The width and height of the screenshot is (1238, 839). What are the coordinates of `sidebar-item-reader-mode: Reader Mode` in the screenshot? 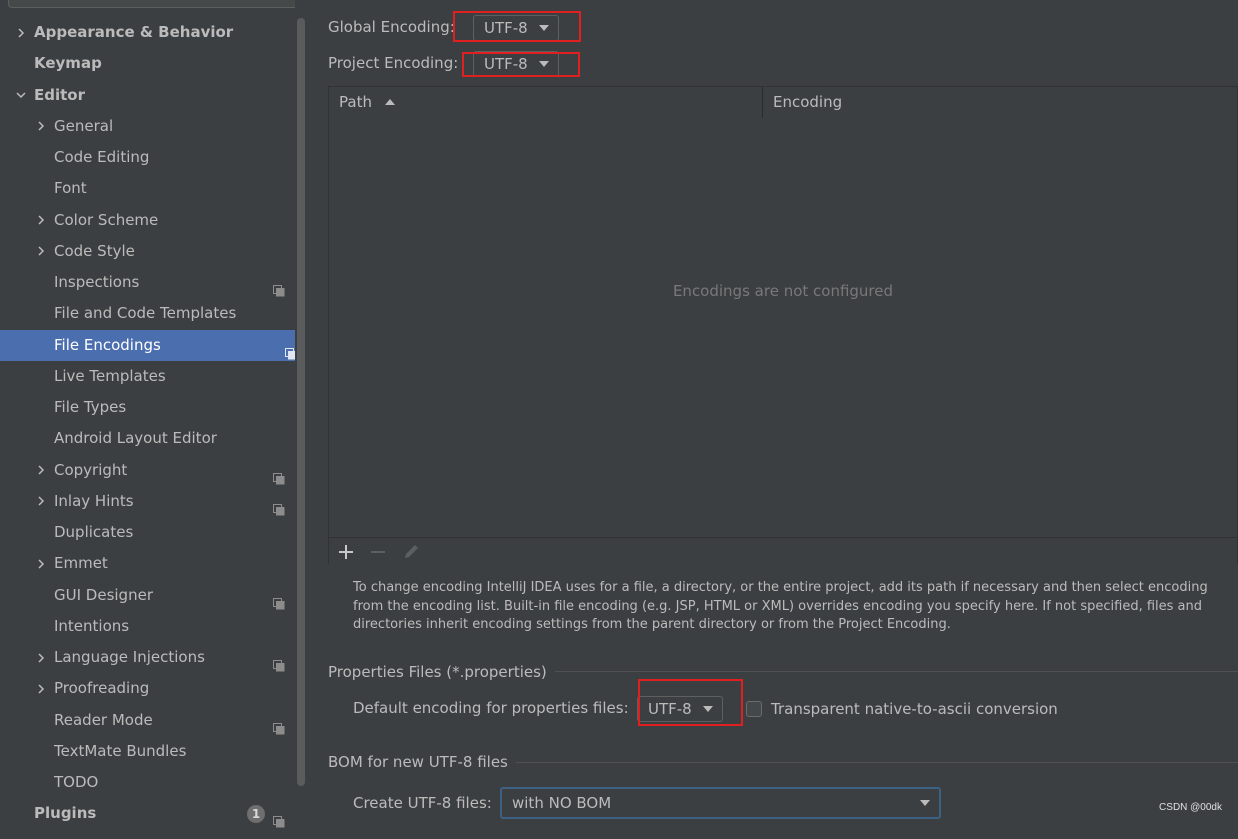 It's located at (147, 720).